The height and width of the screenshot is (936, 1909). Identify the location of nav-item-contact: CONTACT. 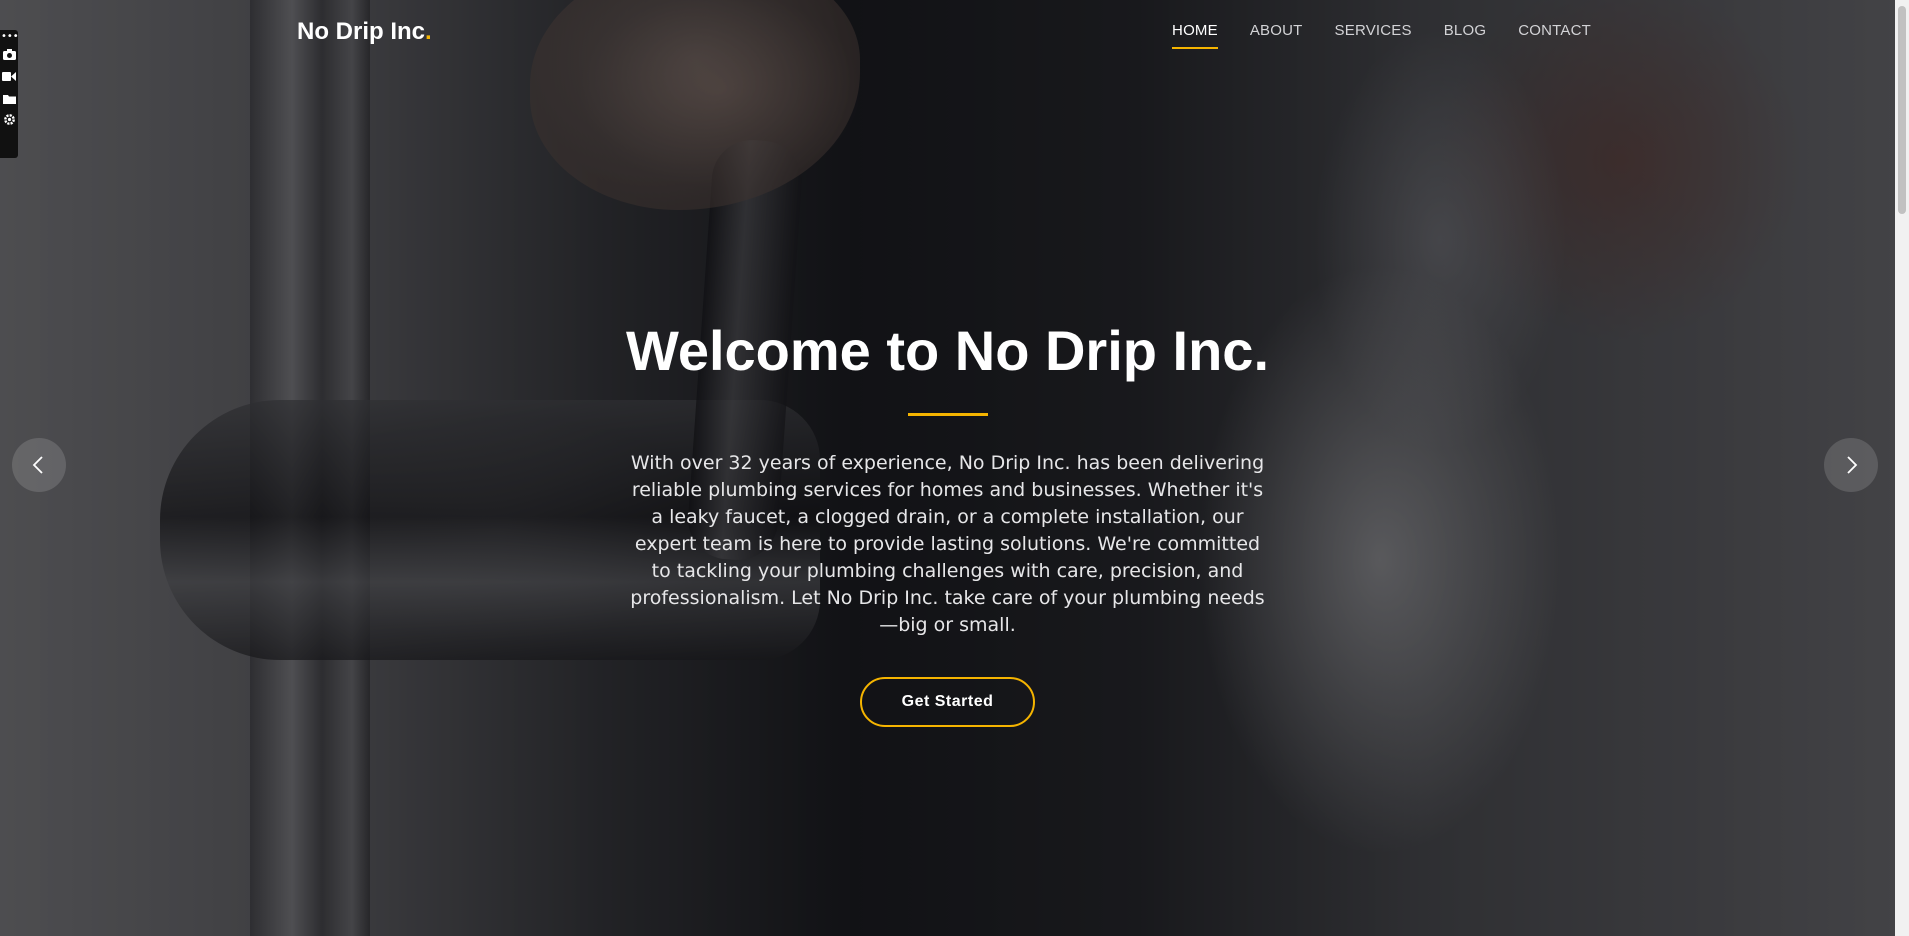
(1554, 35).